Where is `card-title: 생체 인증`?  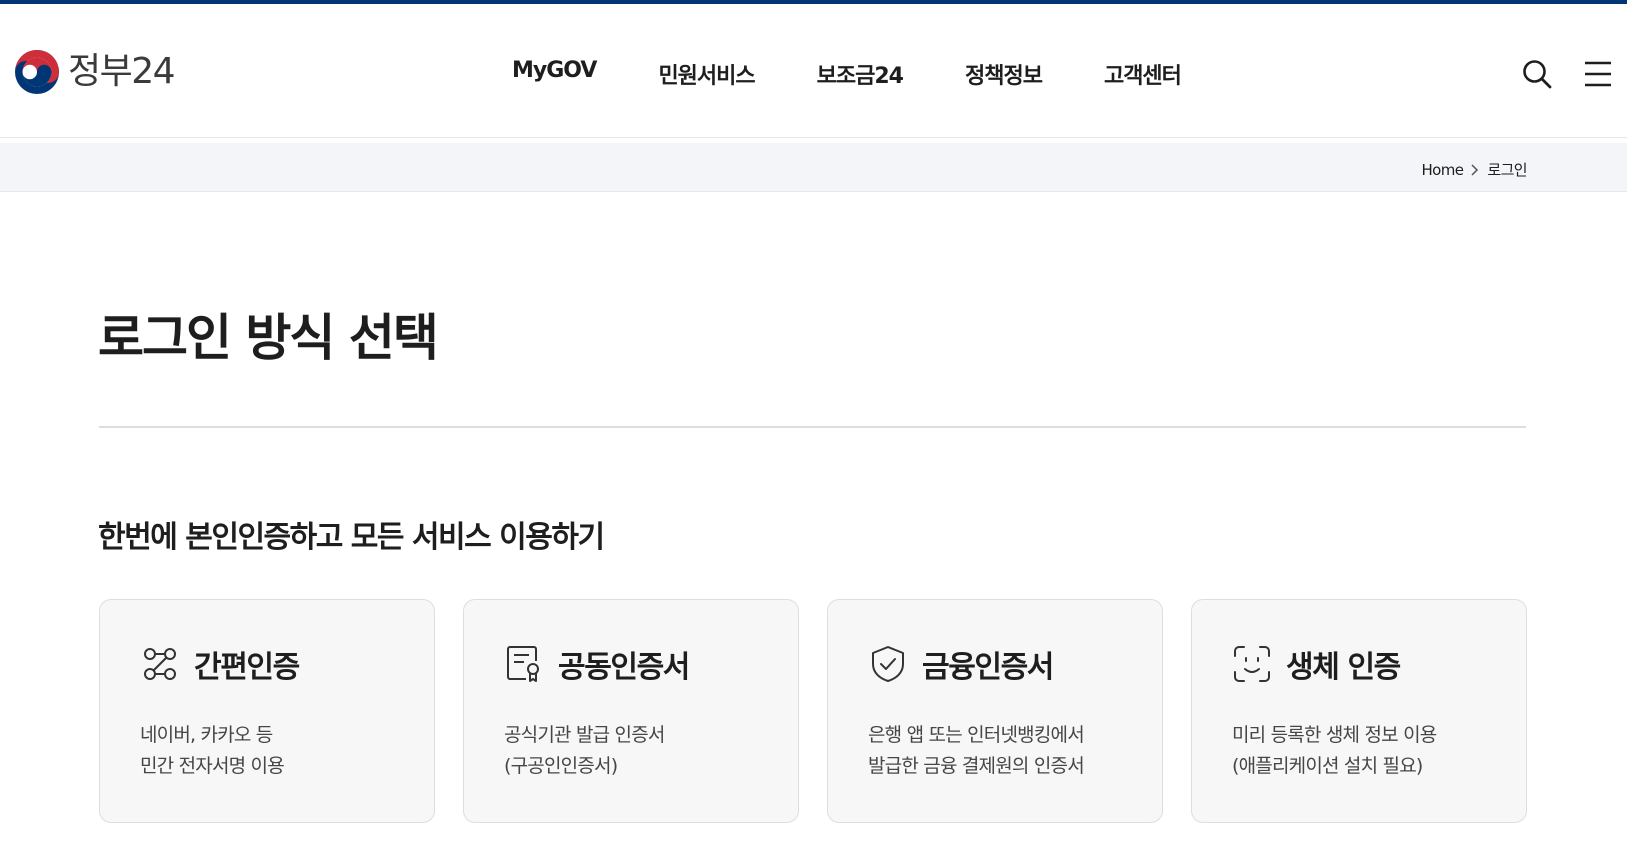 card-title: 생체 인증 is located at coordinates (1343, 667).